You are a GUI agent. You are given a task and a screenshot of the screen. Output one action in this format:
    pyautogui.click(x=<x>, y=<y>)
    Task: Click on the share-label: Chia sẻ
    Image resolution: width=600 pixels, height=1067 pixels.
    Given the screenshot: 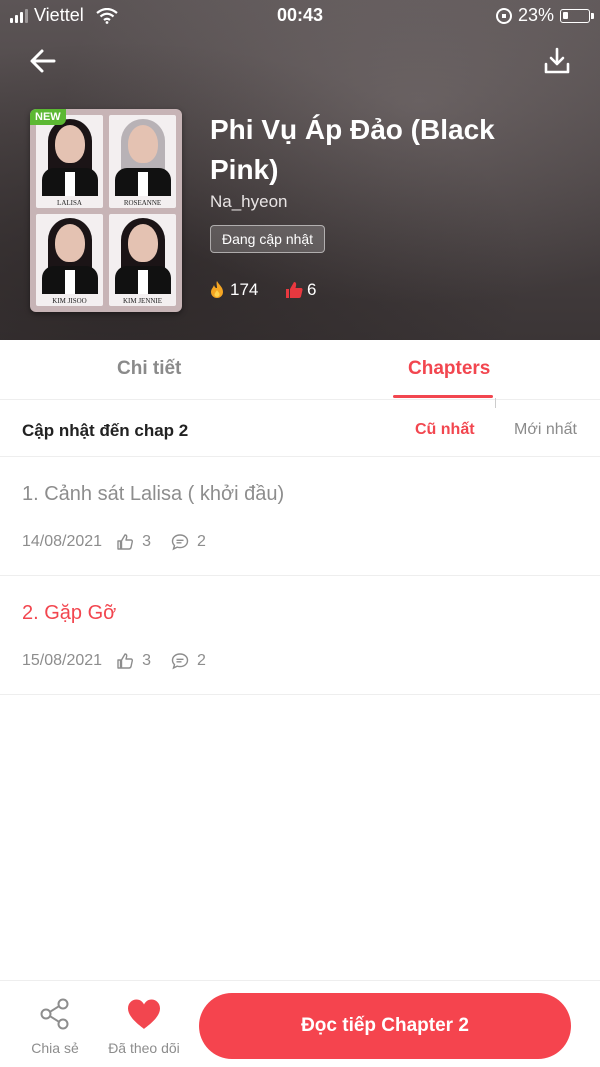 What is the action you would take?
    pyautogui.click(x=55, y=1048)
    